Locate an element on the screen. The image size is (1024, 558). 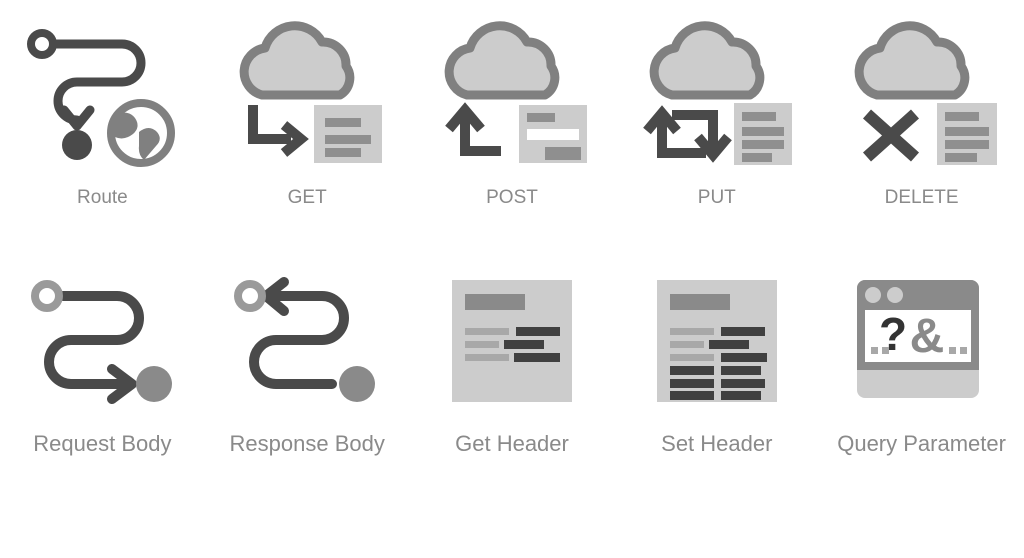
icon-cell-put: PUT is located at coordinates (716, 107).